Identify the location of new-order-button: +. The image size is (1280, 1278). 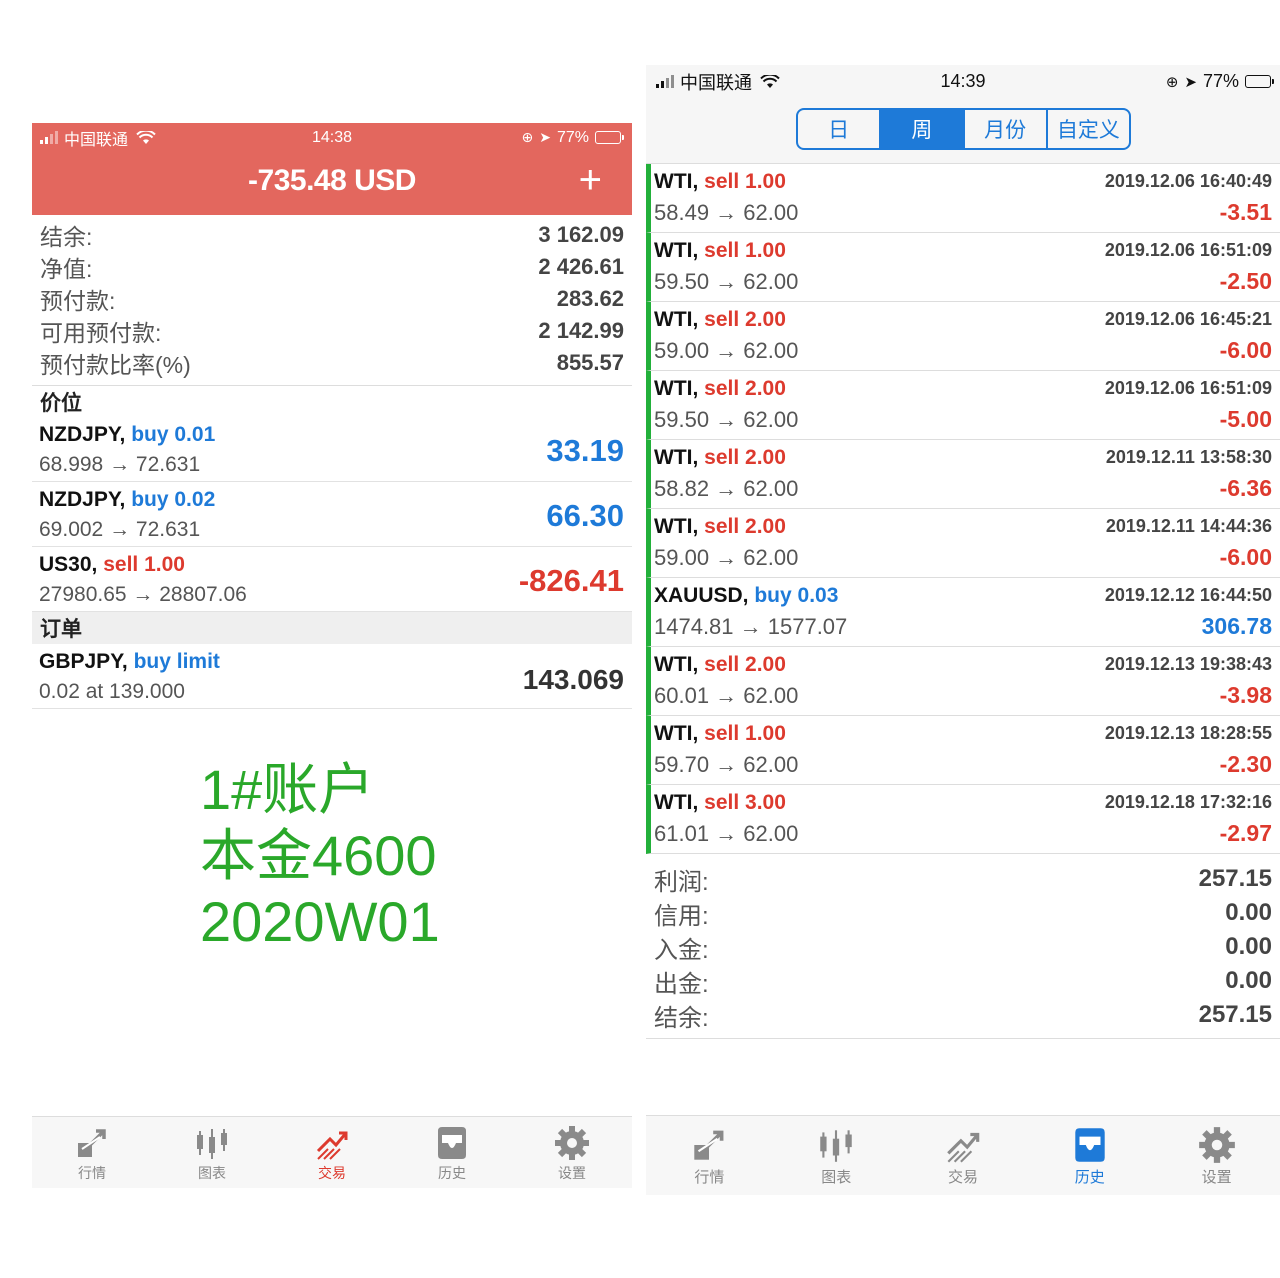
(590, 180).